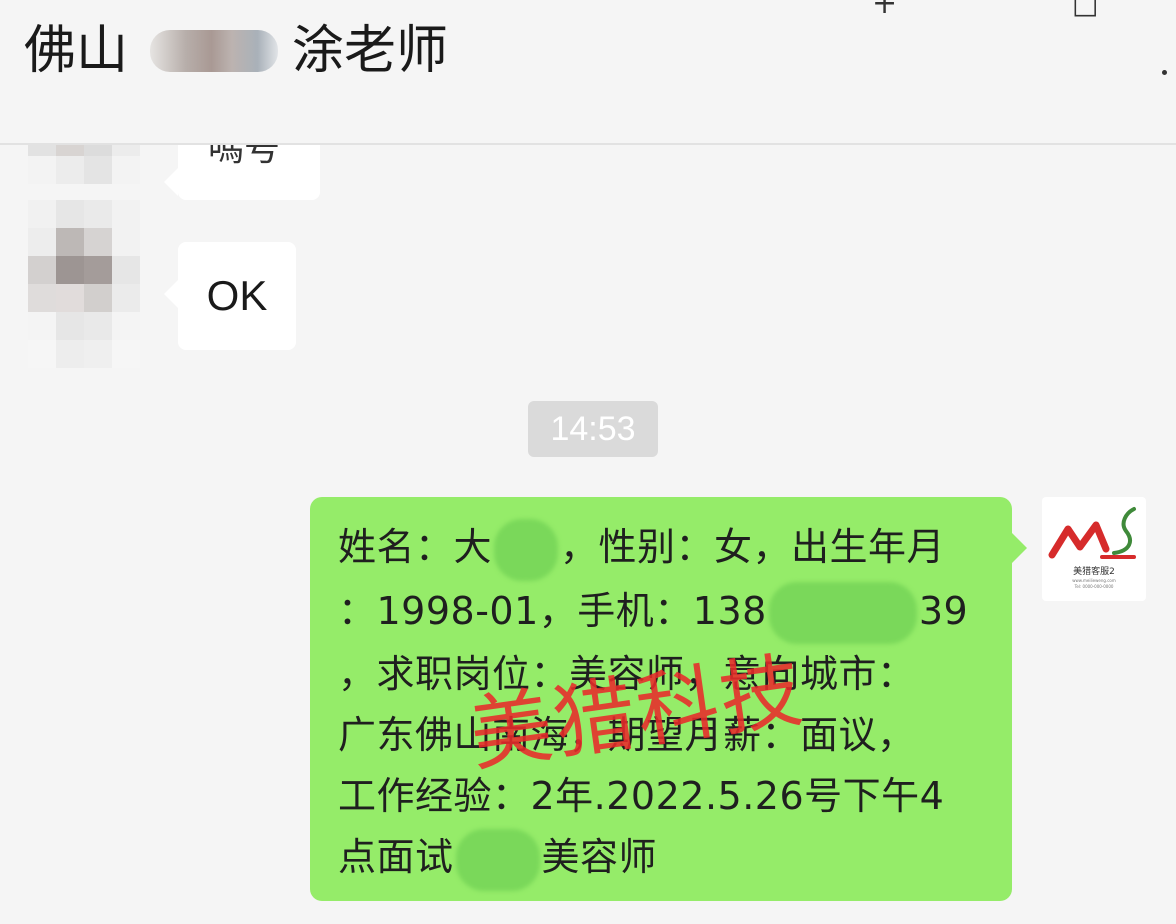 The width and height of the screenshot is (1176, 924). I want to click on sent-message-line-1: 姓名：大 ，性别：女，出生年月, so click(663, 549).